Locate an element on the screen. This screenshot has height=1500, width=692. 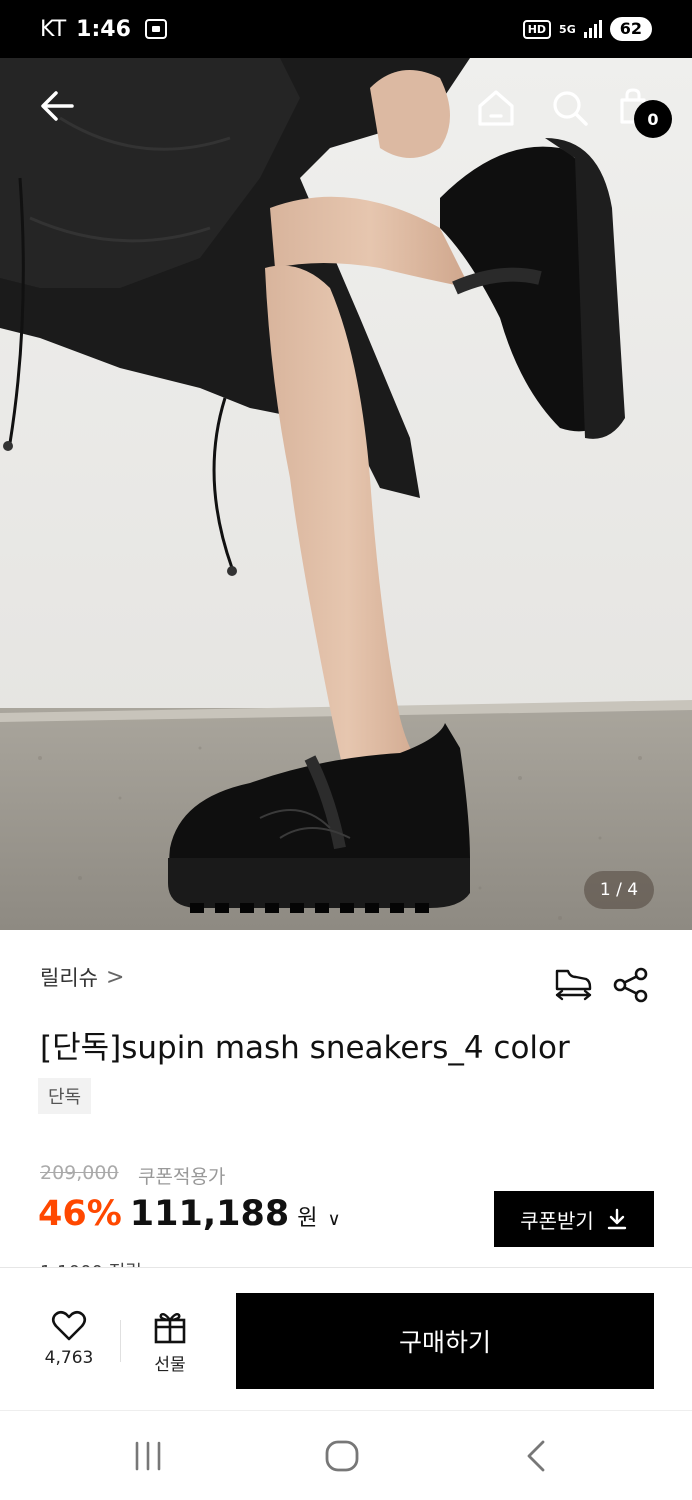
clock: 1:46 is located at coordinates (103, 29).